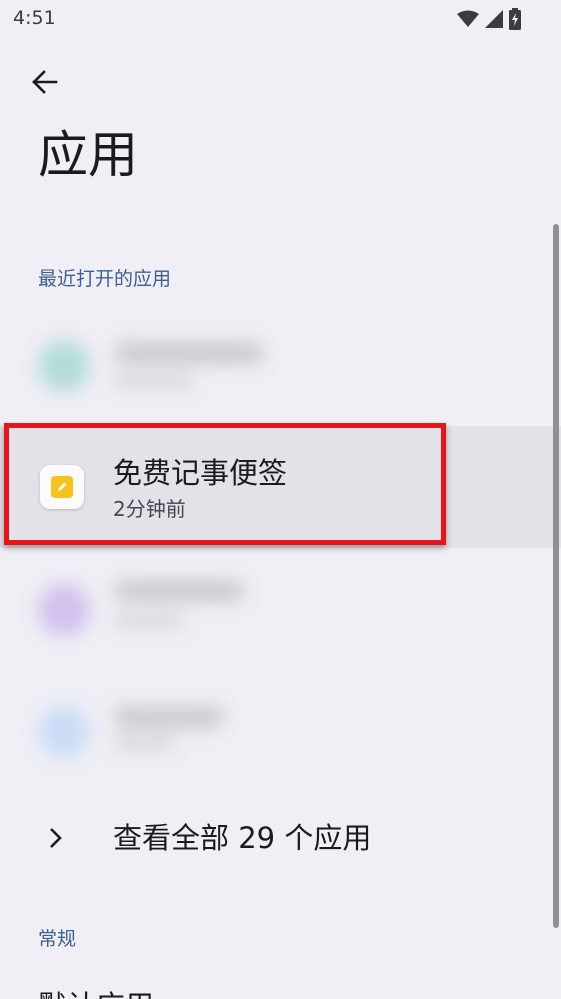  I want to click on page-title: 应用, so click(88, 155).